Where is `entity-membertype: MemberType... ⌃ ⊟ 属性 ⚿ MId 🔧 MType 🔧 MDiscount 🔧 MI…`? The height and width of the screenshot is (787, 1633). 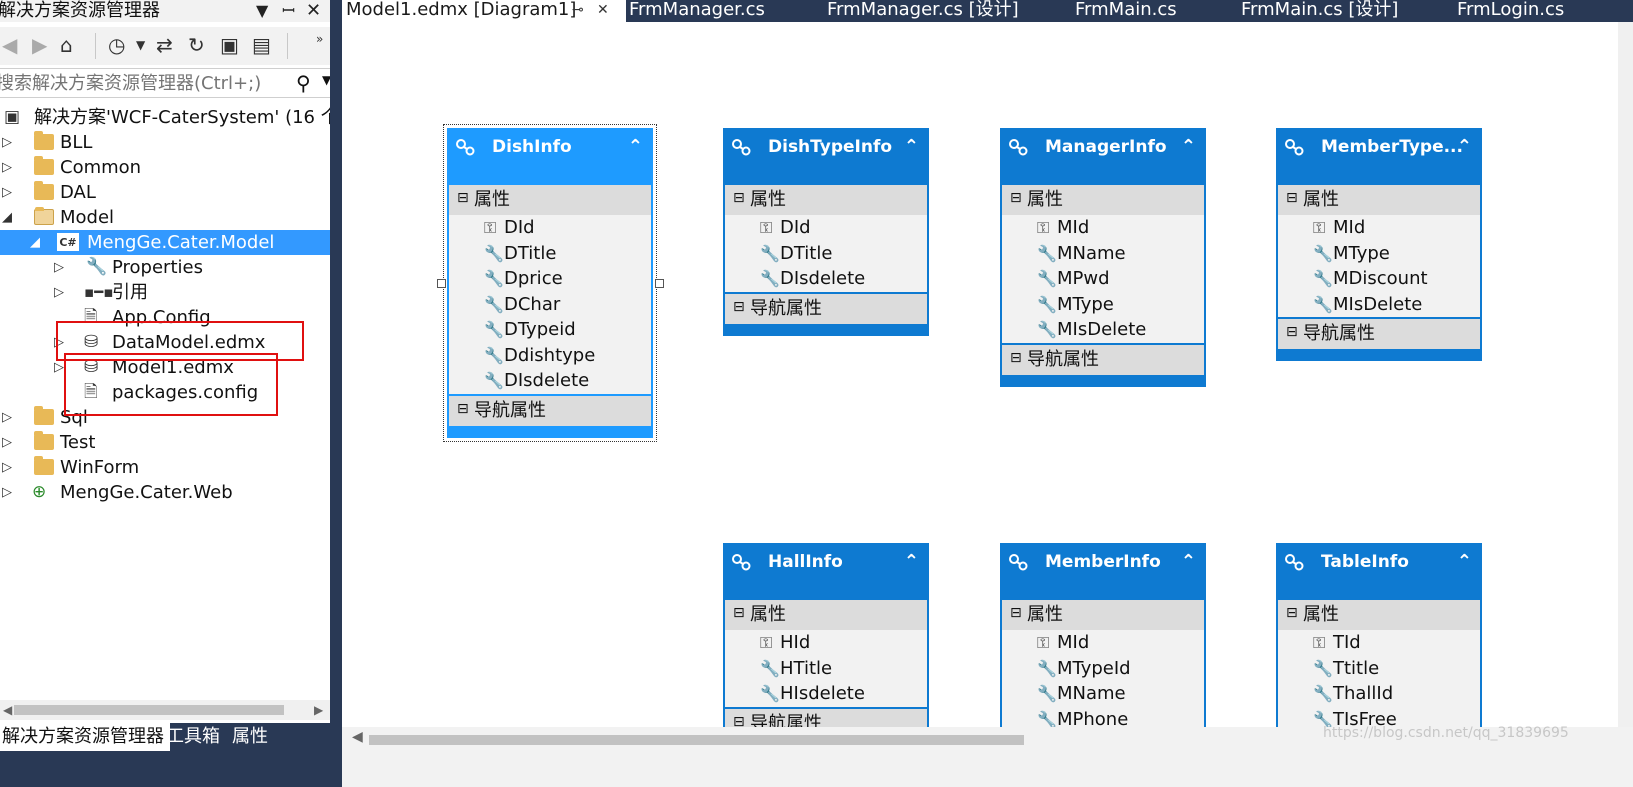 entity-membertype: MemberType... ⌃ ⊟ 属性 ⚿ MId 🔧 MType 🔧 MDiscount 🔧 MI… is located at coordinates (1379, 244).